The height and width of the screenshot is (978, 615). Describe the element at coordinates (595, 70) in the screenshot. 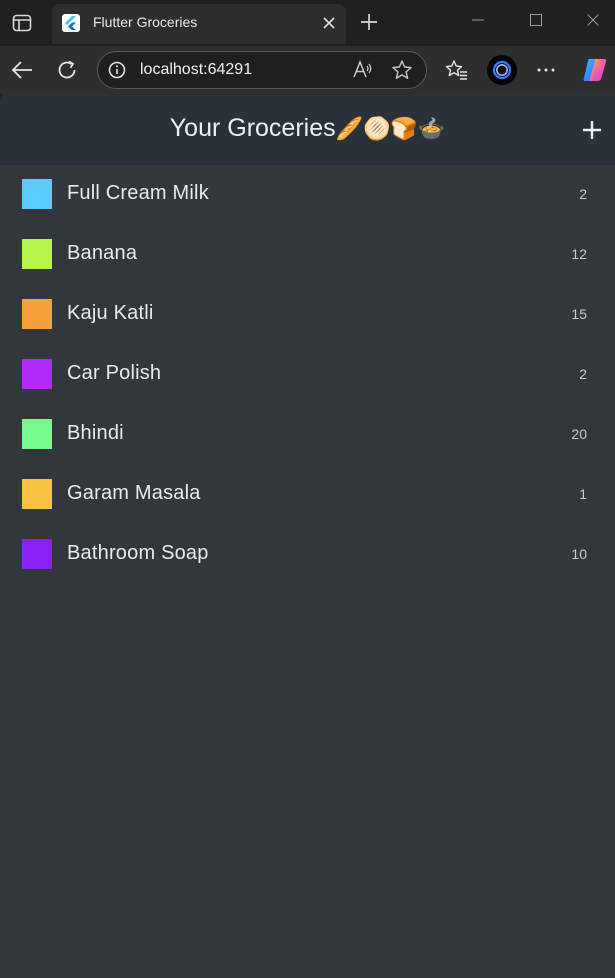

I see `copilot-icon` at that location.